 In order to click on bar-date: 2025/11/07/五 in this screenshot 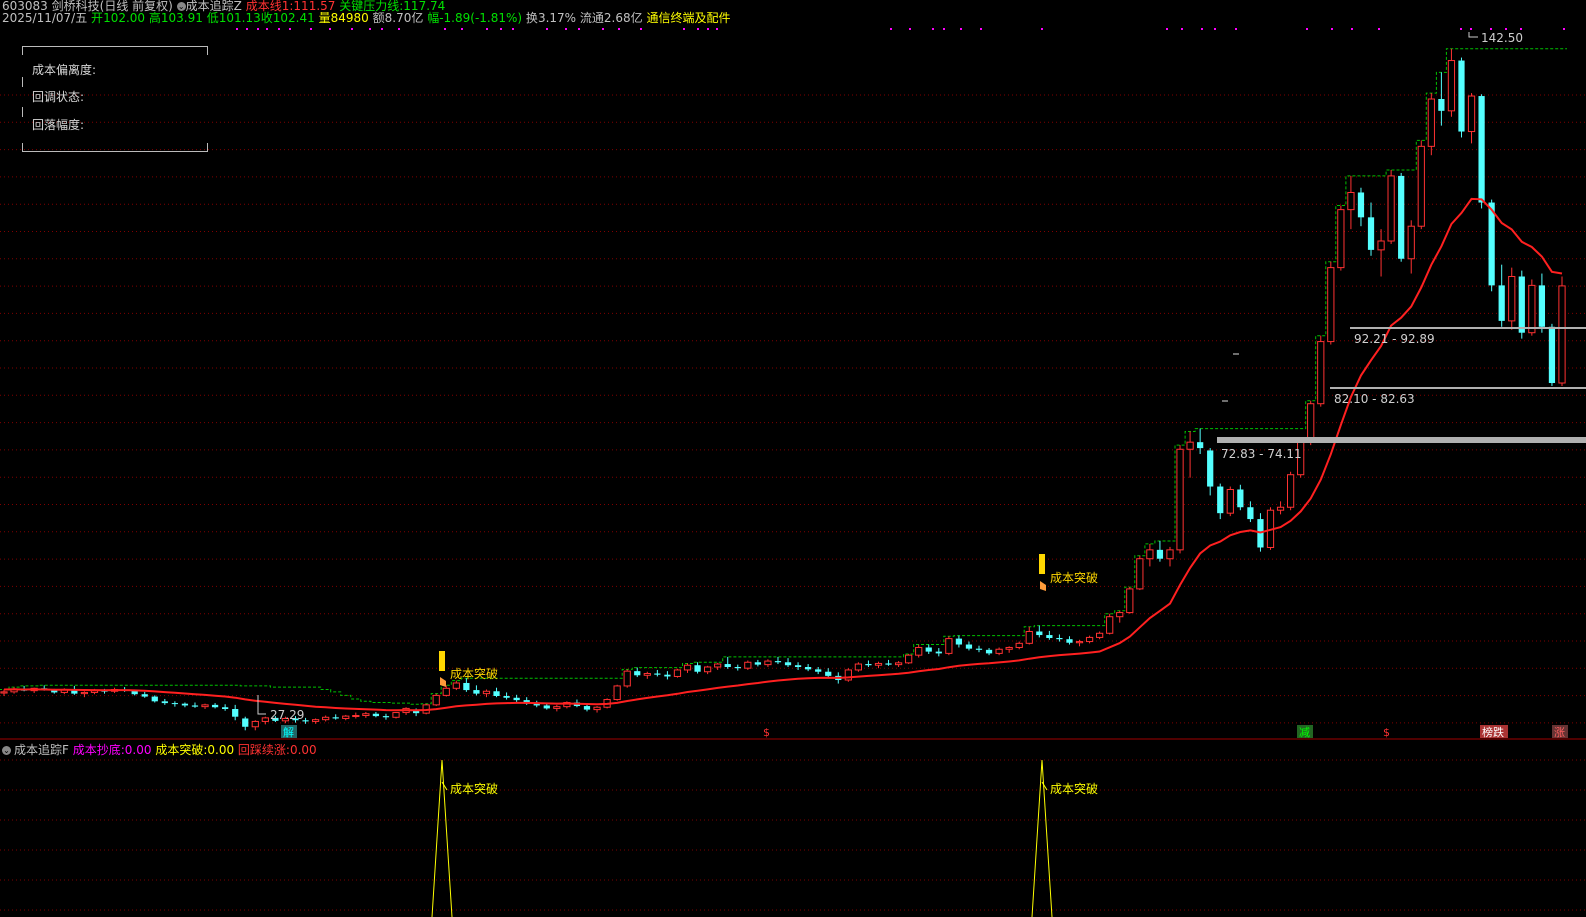, I will do `click(45, 18)`.